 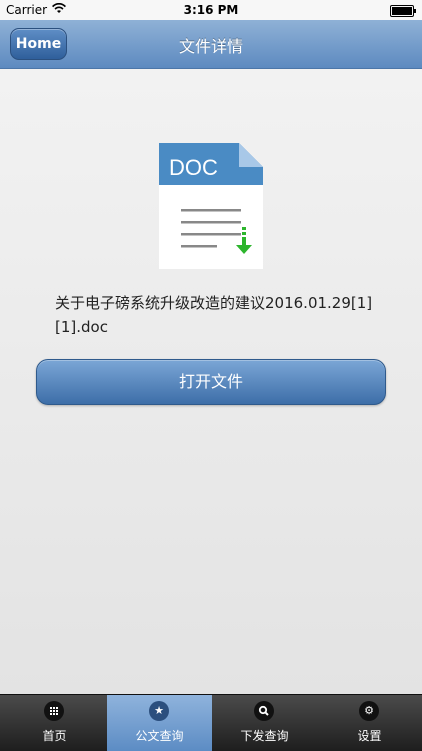 What do you see at coordinates (369, 723) in the screenshot?
I see `tab-settings: ⚙ 设置` at bounding box center [369, 723].